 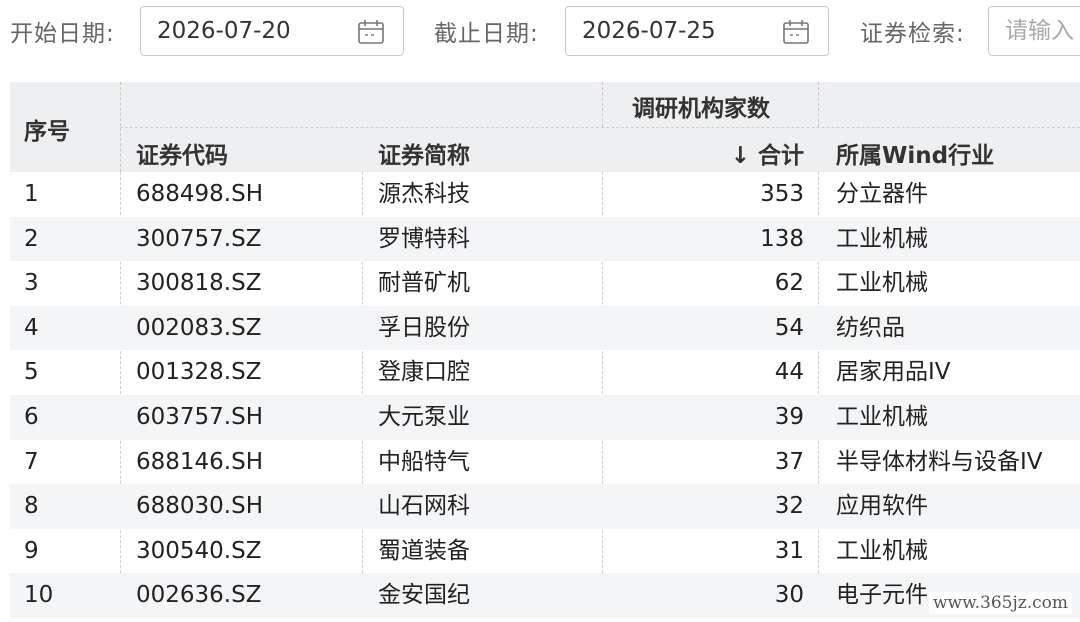 I want to click on cell-code: 300818.SZ, so click(x=199, y=283).